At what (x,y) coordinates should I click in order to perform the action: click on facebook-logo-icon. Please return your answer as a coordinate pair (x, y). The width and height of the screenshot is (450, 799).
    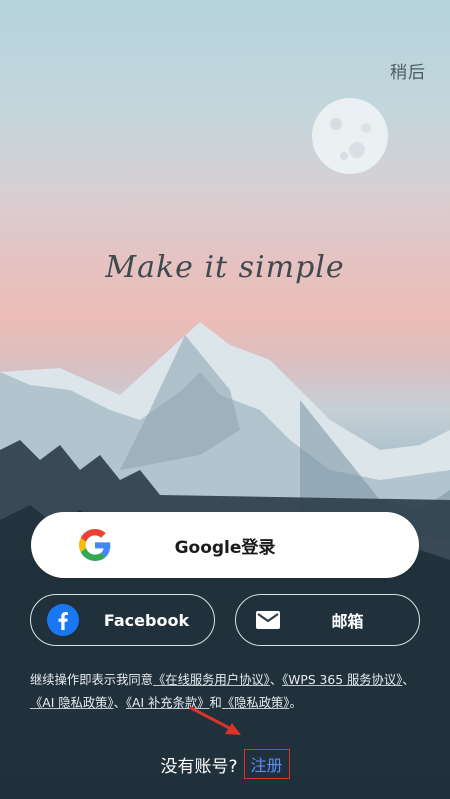
    Looking at the image, I should click on (63, 620).